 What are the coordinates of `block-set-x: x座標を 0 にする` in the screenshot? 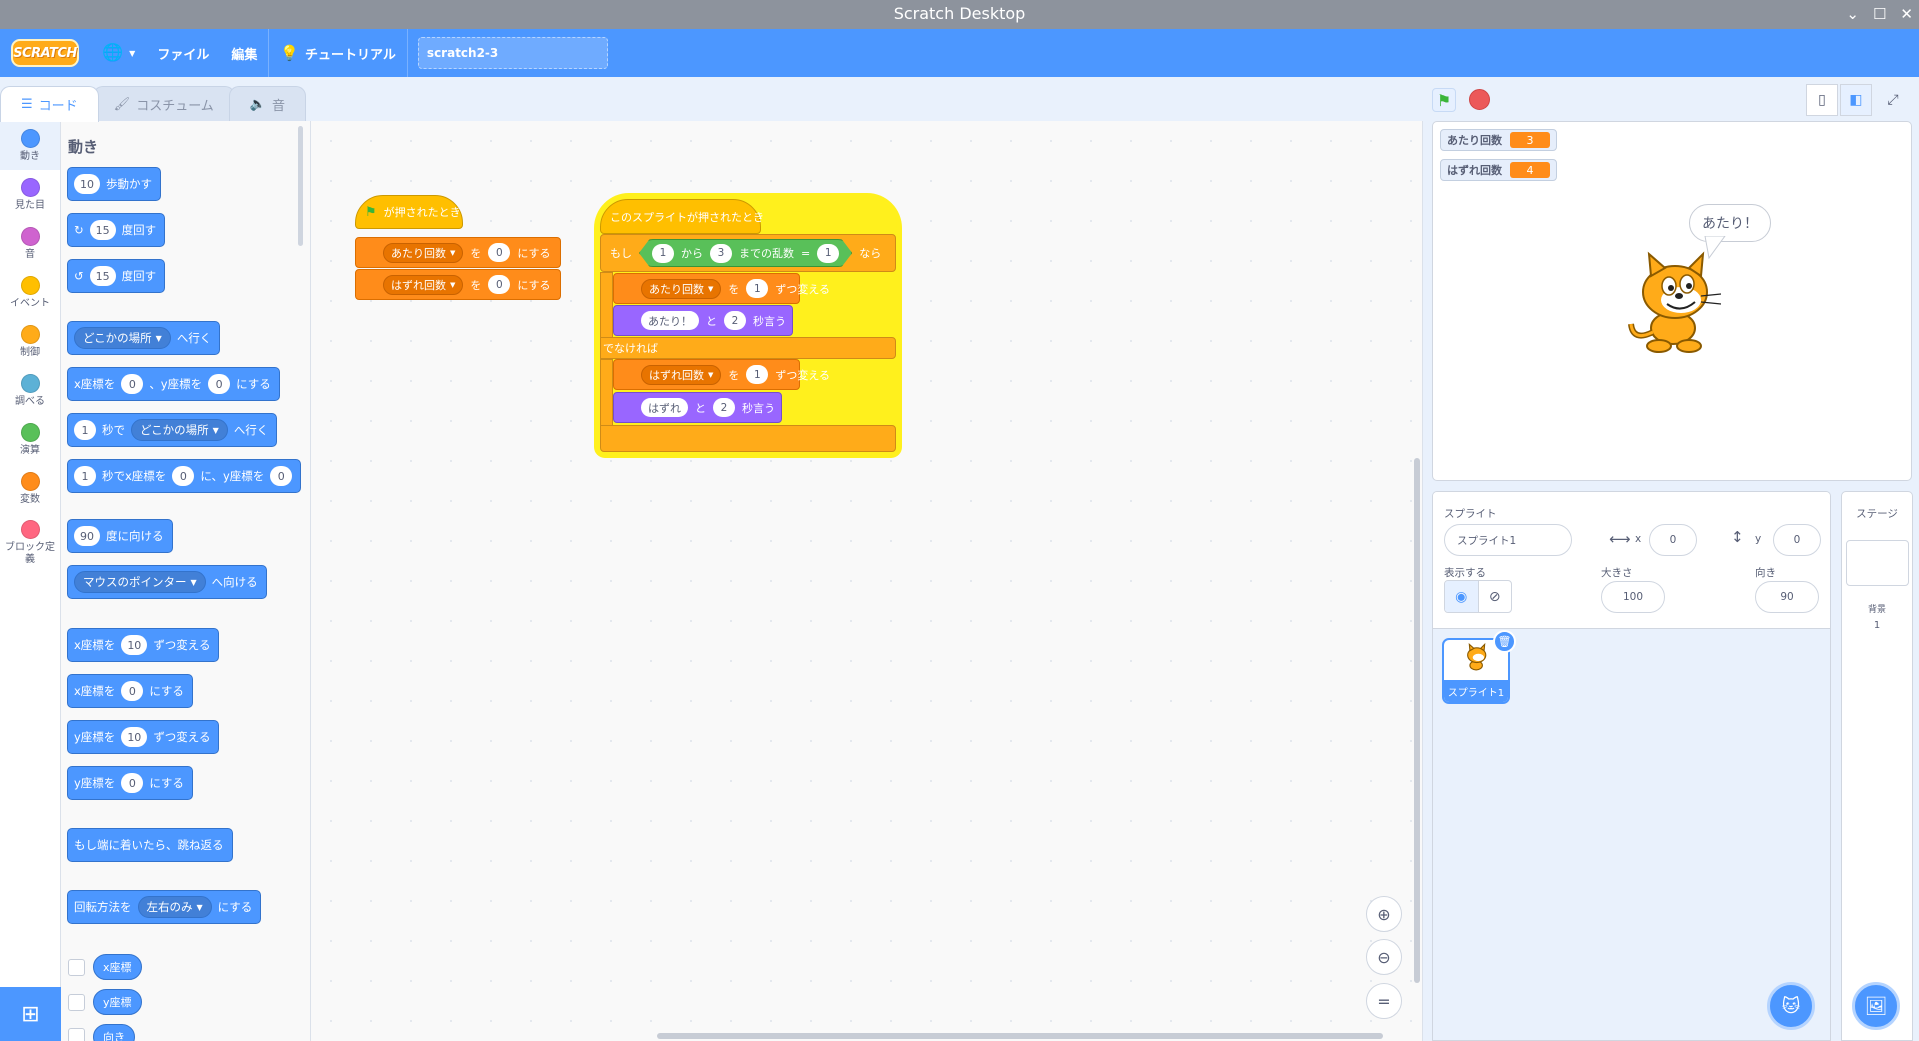 It's located at (130, 691).